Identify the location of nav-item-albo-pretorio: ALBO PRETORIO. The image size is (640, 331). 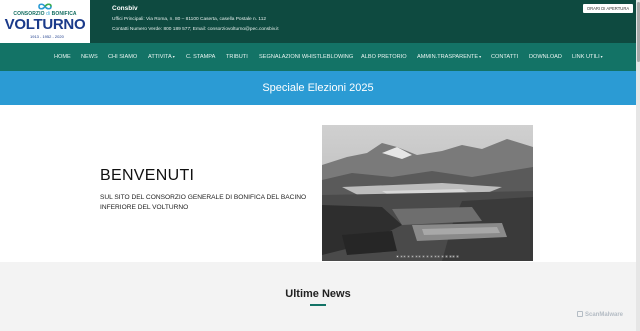
(384, 57).